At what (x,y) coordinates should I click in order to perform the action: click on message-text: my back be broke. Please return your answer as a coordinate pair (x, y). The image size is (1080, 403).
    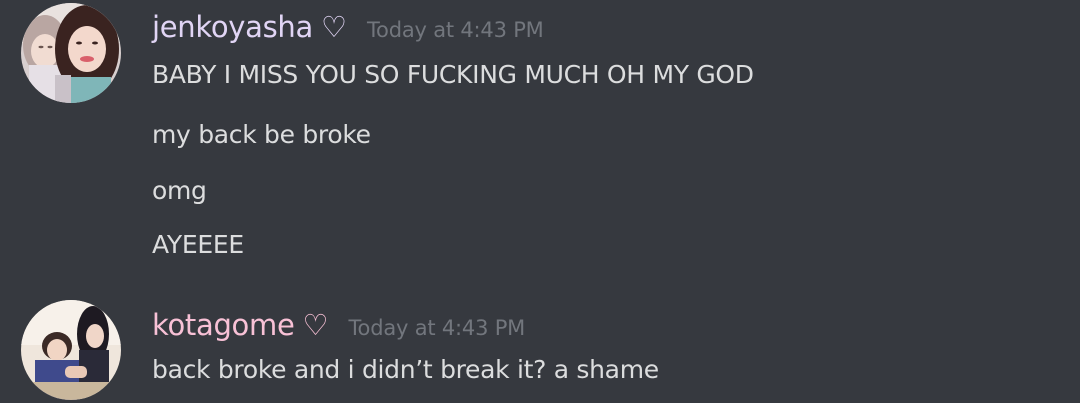
    Looking at the image, I should click on (261, 134).